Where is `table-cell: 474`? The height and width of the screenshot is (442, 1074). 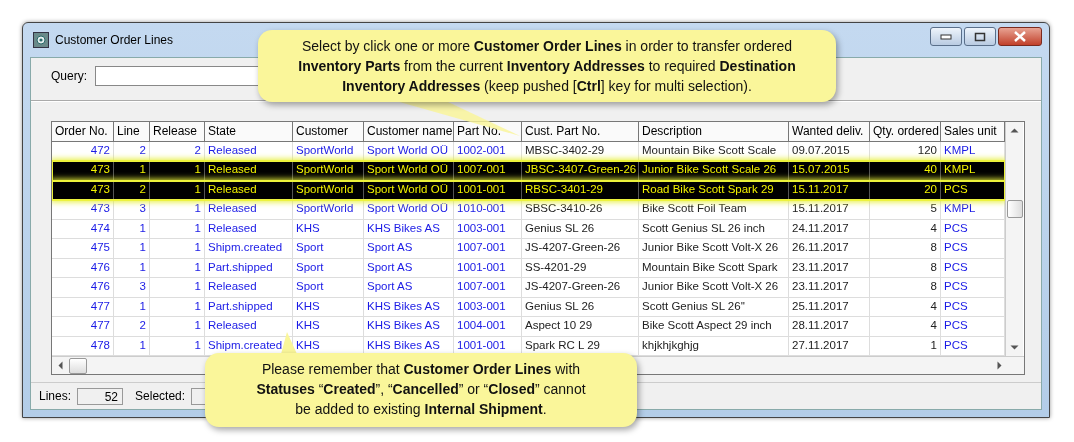
table-cell: 474 is located at coordinates (83, 229).